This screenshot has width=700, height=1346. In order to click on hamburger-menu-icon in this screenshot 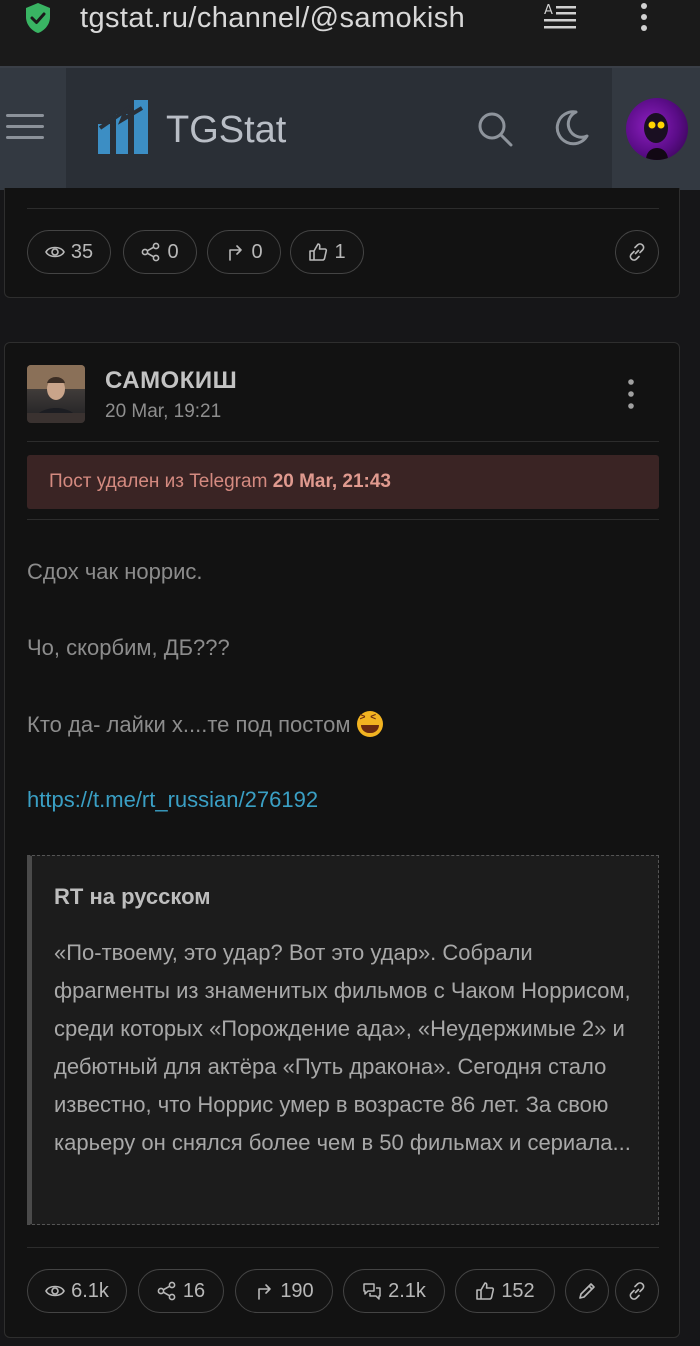, I will do `click(25, 128)`.